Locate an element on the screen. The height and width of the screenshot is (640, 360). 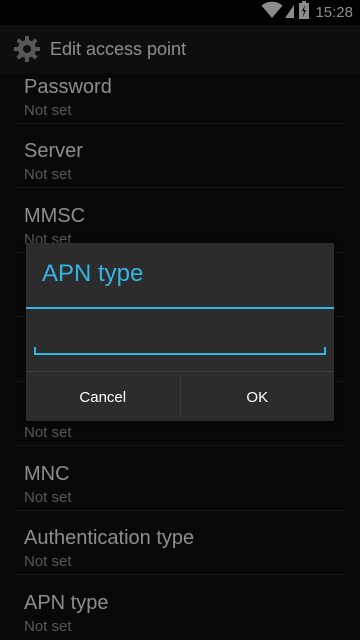
ok-button: OK is located at coordinates (258, 397).